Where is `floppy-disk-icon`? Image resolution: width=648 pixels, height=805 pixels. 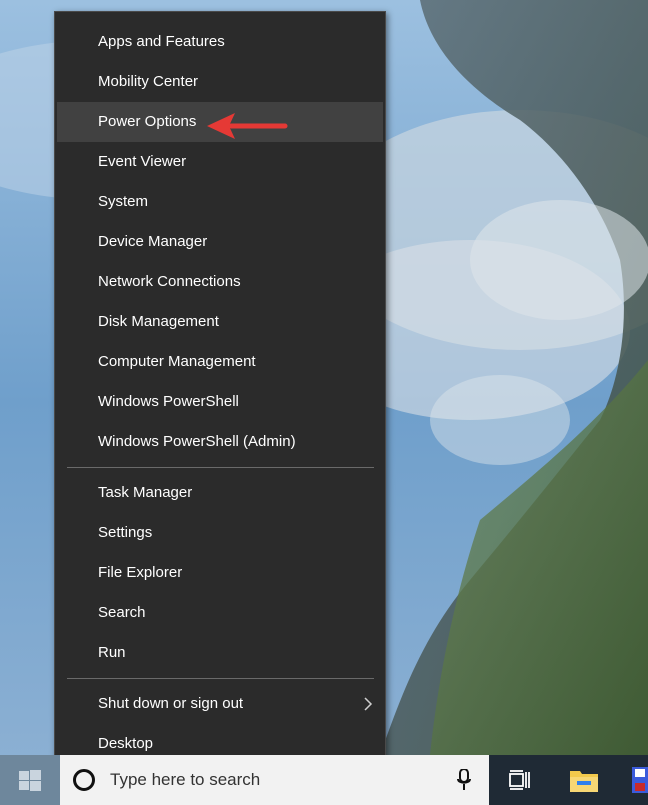 floppy-disk-icon is located at coordinates (640, 780).